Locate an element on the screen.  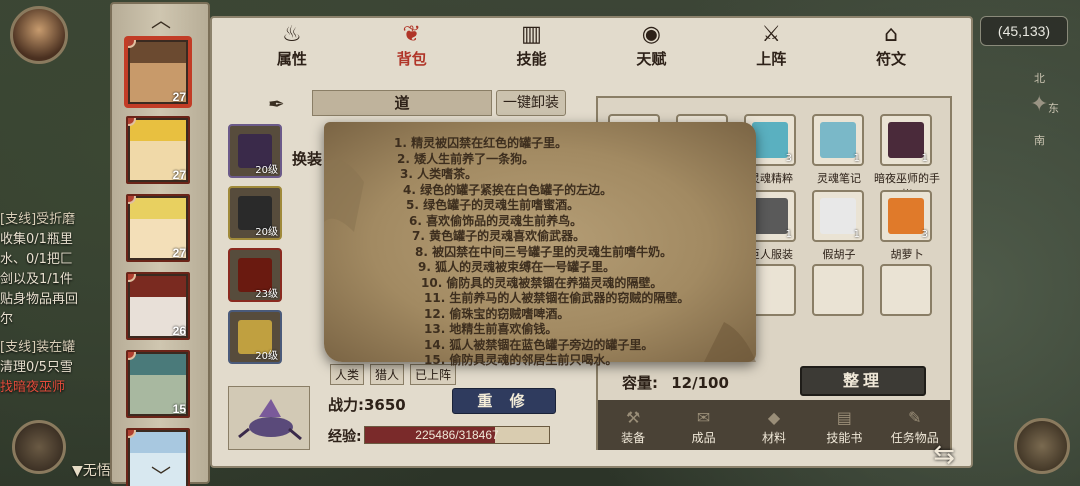
character-card: 15 is located at coordinates (158, 384).